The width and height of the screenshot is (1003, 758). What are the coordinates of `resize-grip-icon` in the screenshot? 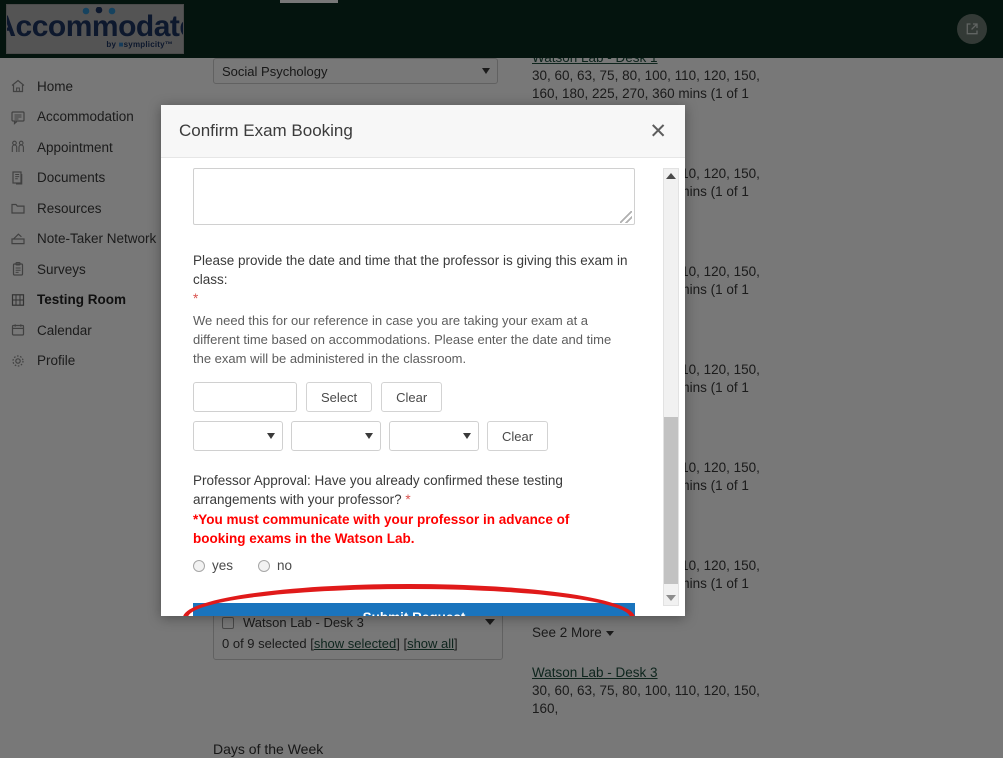 It's located at (626, 217).